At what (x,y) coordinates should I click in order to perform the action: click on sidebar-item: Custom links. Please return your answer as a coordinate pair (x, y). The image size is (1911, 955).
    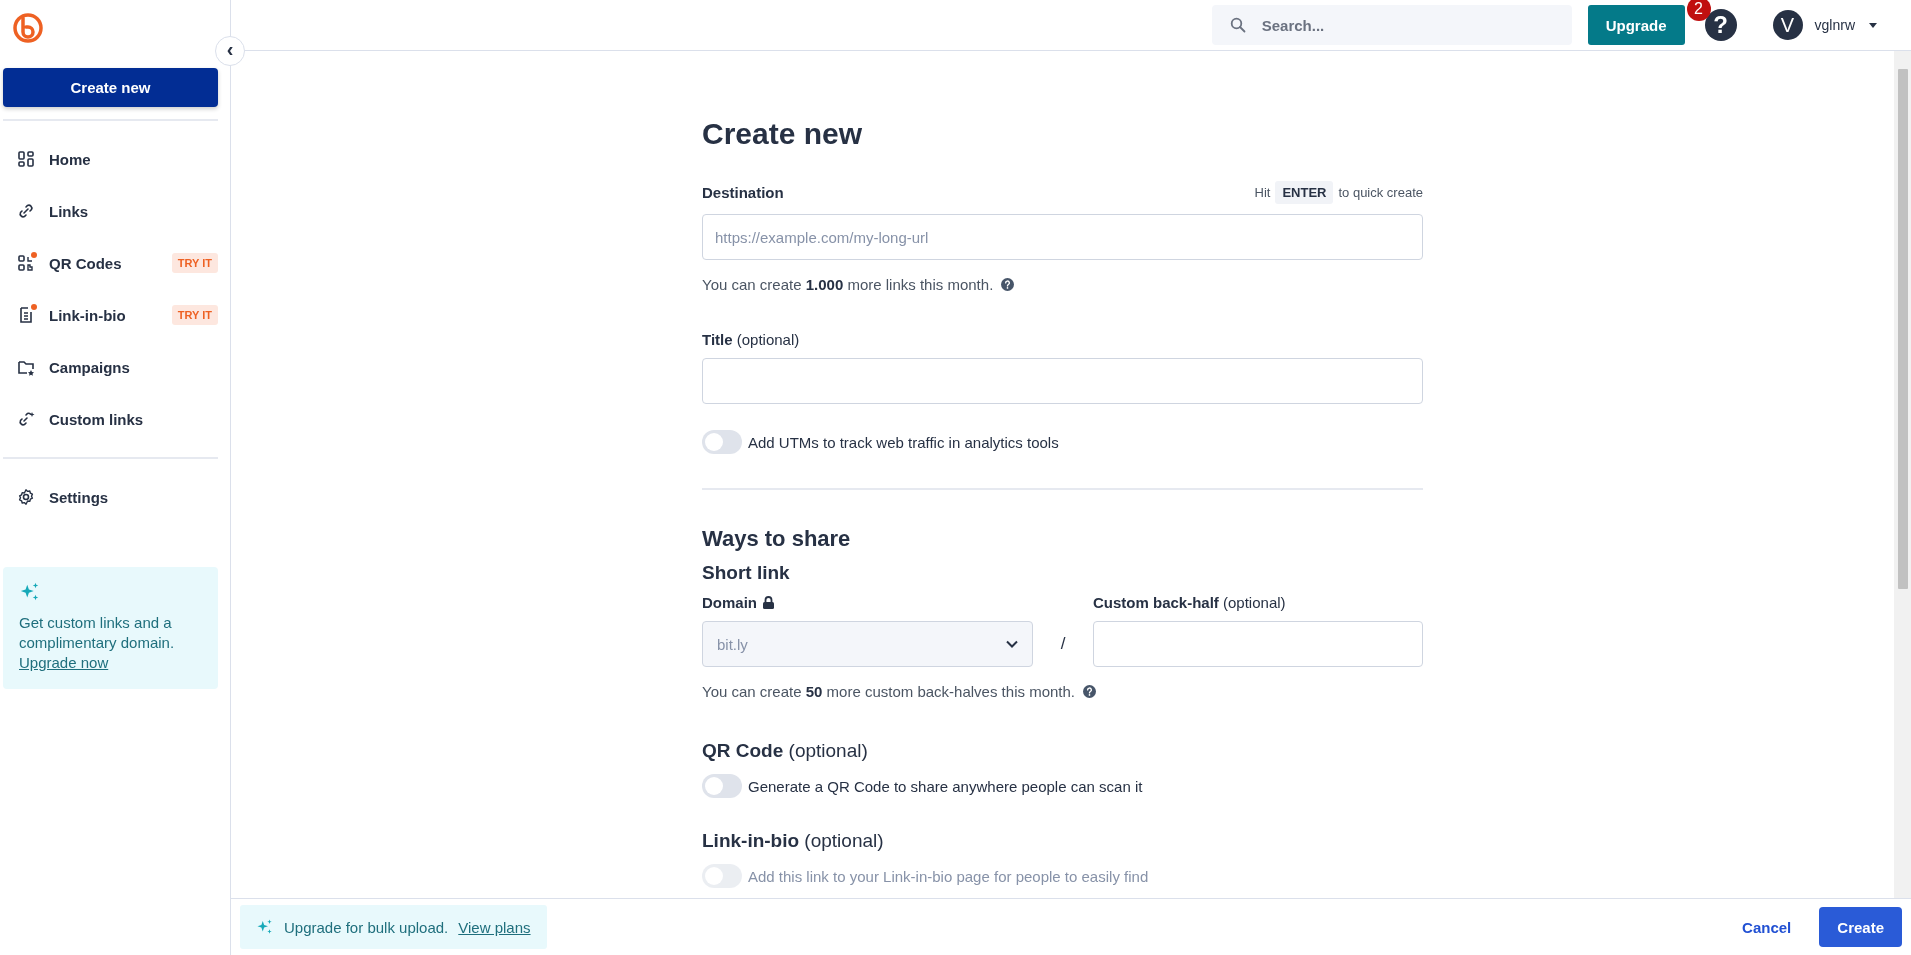
    Looking at the image, I should click on (110, 419).